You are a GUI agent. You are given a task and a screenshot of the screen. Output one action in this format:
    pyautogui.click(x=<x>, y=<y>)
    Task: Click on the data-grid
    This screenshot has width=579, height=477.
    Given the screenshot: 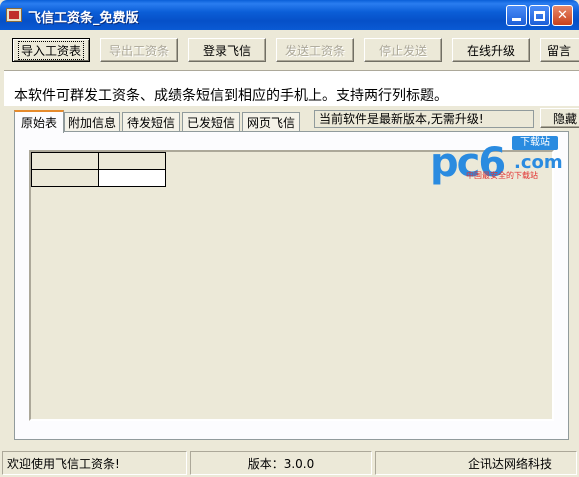 What is the action you would take?
    pyautogui.click(x=98, y=169)
    